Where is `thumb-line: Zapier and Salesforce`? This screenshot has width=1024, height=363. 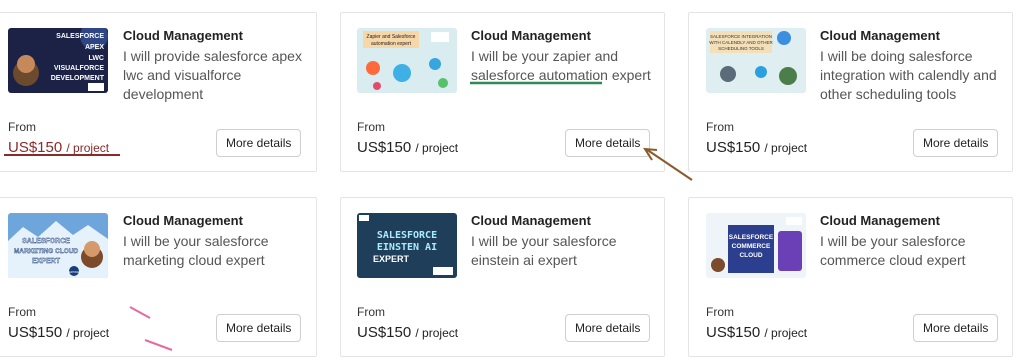
thumb-line: Zapier and Salesforce is located at coordinates (391, 37).